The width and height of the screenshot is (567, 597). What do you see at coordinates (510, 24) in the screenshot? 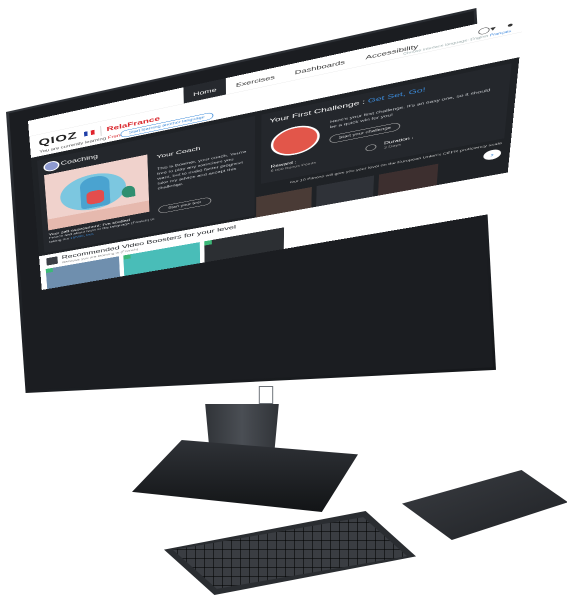
I see `user-icon: ●` at bounding box center [510, 24].